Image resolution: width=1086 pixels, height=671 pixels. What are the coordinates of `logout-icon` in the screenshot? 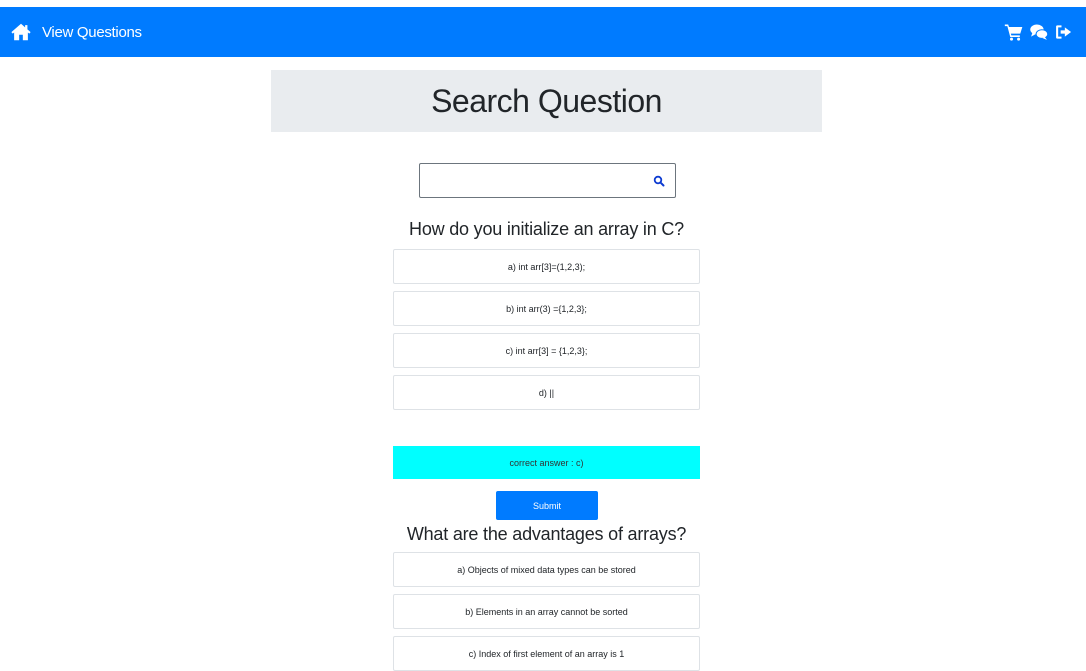 It's located at (1064, 32).